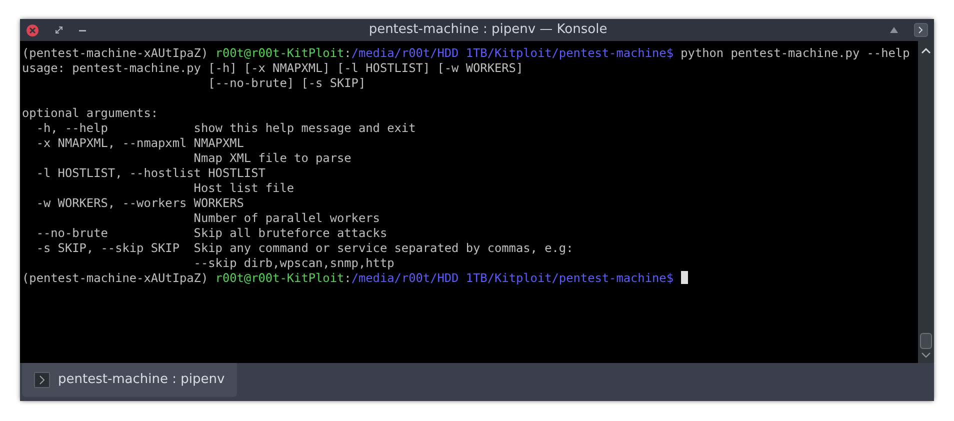 This screenshot has width=954, height=421. I want to click on menu-icon, so click(921, 30).